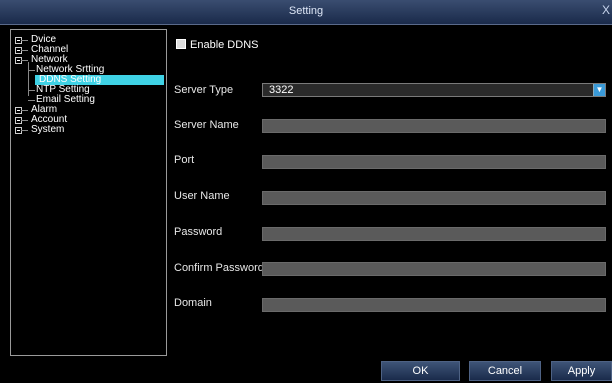 The height and width of the screenshot is (383, 612). I want to click on close-icon: X, so click(606, 10).